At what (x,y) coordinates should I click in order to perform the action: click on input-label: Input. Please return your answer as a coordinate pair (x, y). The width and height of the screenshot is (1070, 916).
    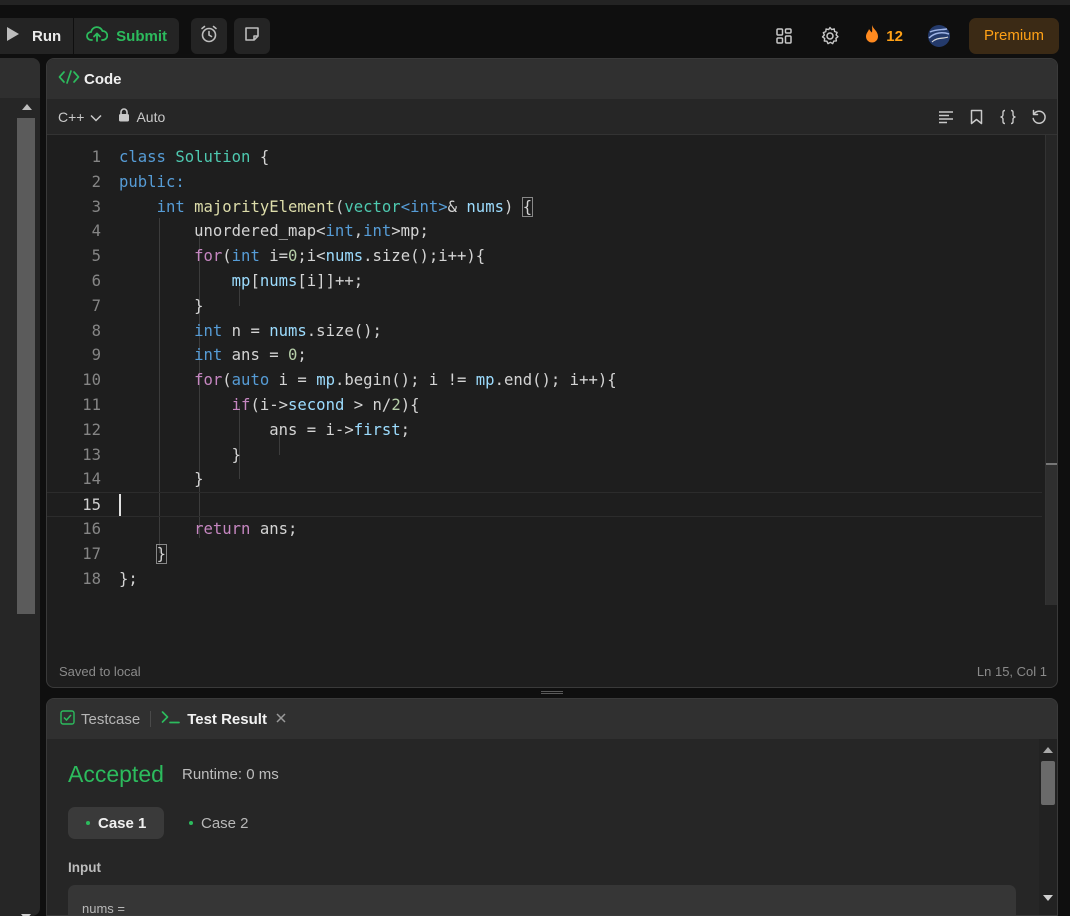
    Looking at the image, I should click on (84, 867).